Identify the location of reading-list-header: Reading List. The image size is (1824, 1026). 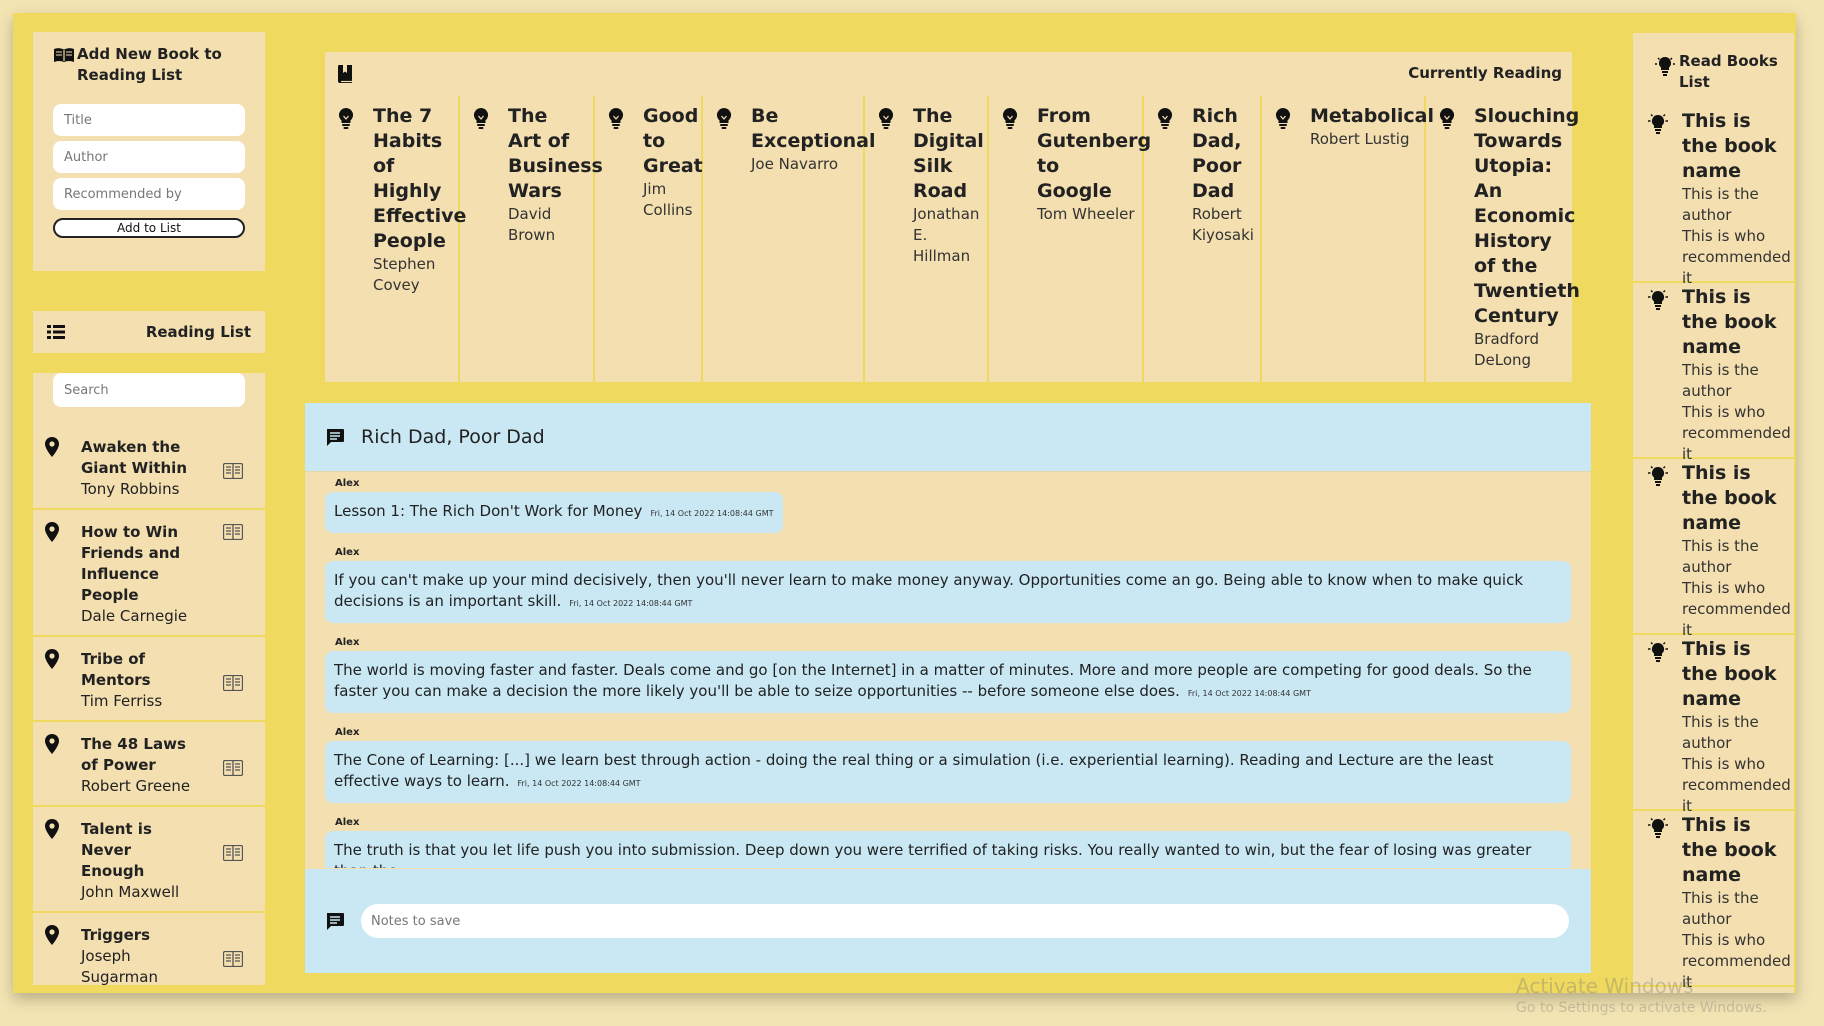
(149, 332).